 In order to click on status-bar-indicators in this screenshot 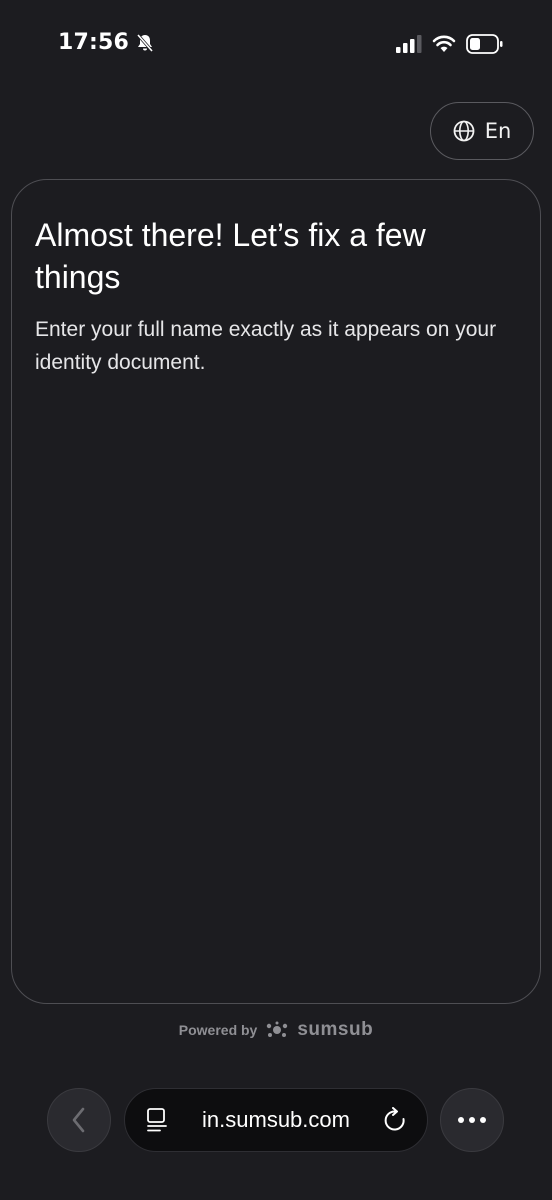, I will do `click(450, 46)`.